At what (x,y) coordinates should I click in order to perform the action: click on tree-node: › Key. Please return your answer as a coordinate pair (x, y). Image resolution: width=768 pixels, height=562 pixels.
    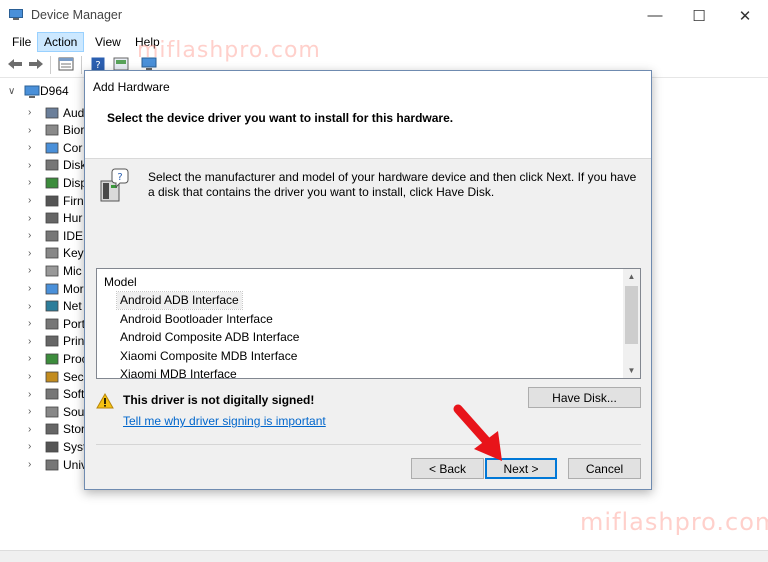
    Looking at the image, I should click on (56, 253).